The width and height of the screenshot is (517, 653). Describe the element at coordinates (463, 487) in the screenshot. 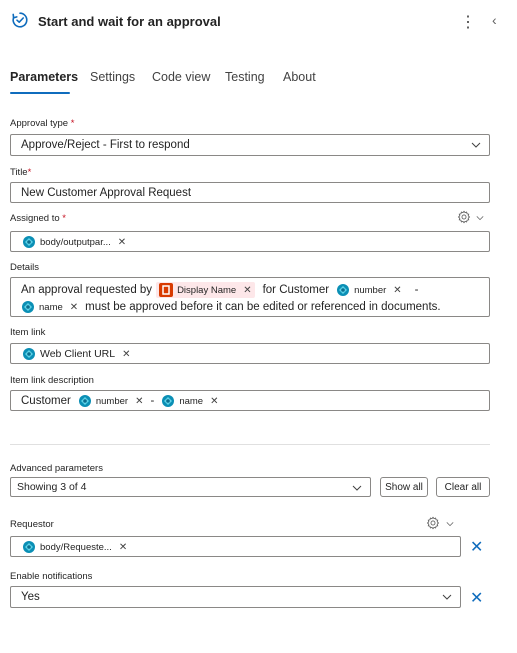

I see `clear-all-button: Clear all` at that location.